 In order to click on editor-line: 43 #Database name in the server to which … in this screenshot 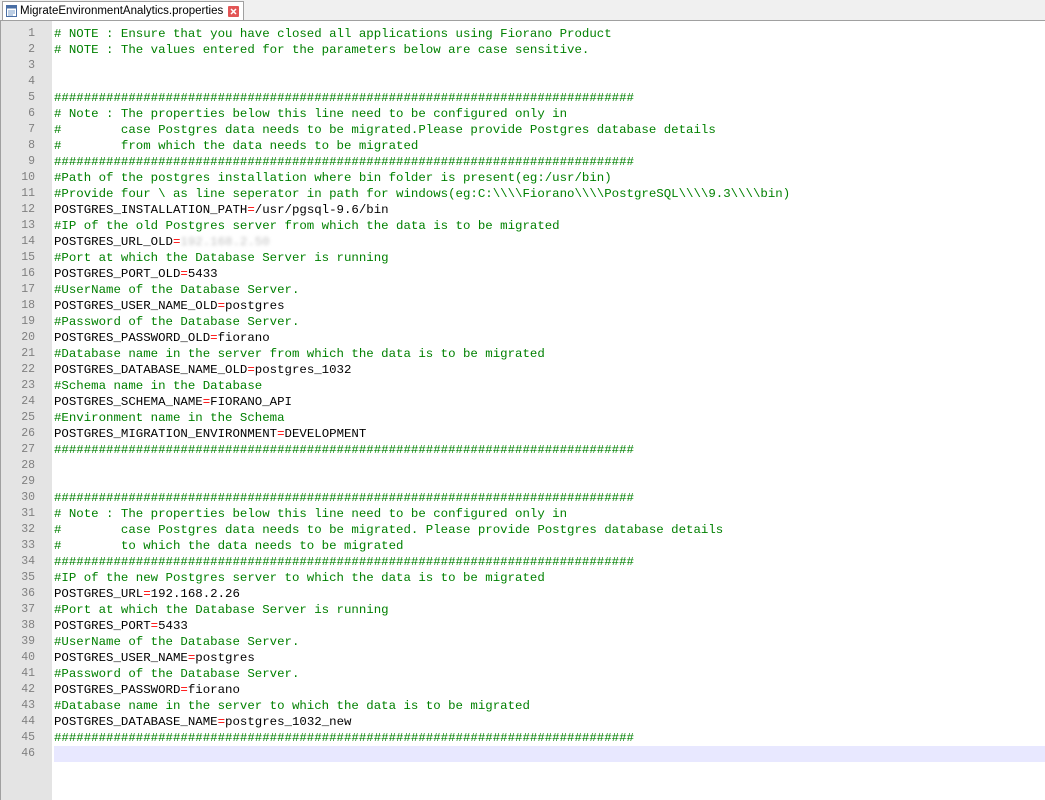, I will do `click(523, 706)`.